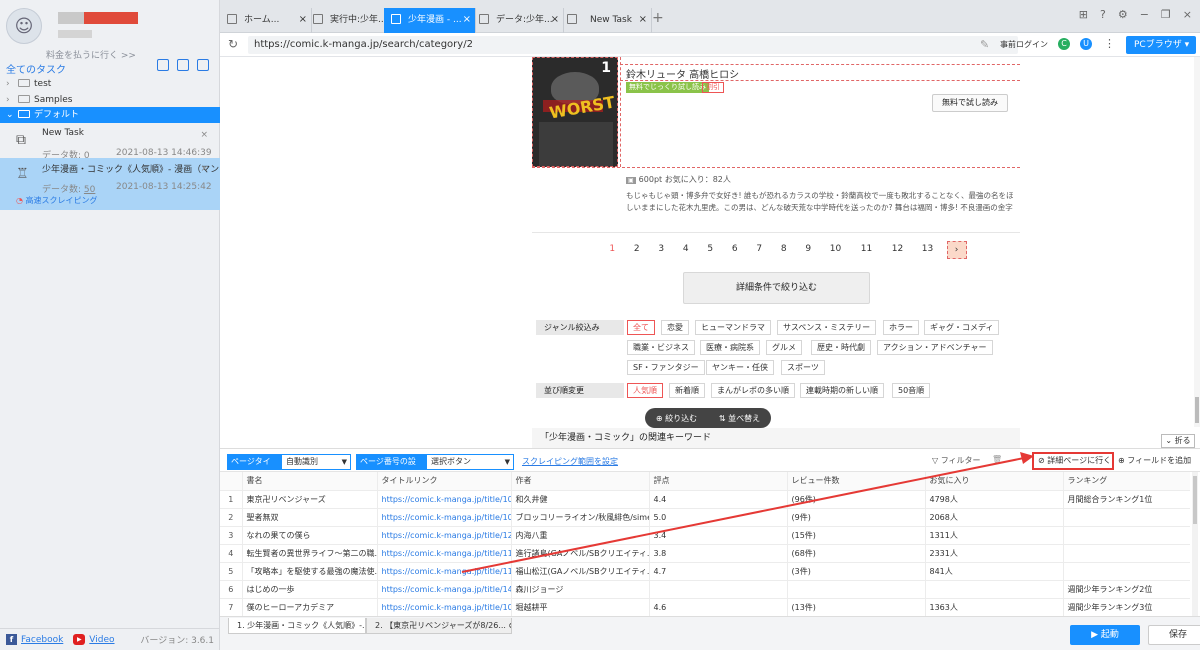 Image resolution: width=1200 pixels, height=650 pixels. What do you see at coordinates (856, 481) in the screenshot?
I see `column-header: レビュー件数` at bounding box center [856, 481].